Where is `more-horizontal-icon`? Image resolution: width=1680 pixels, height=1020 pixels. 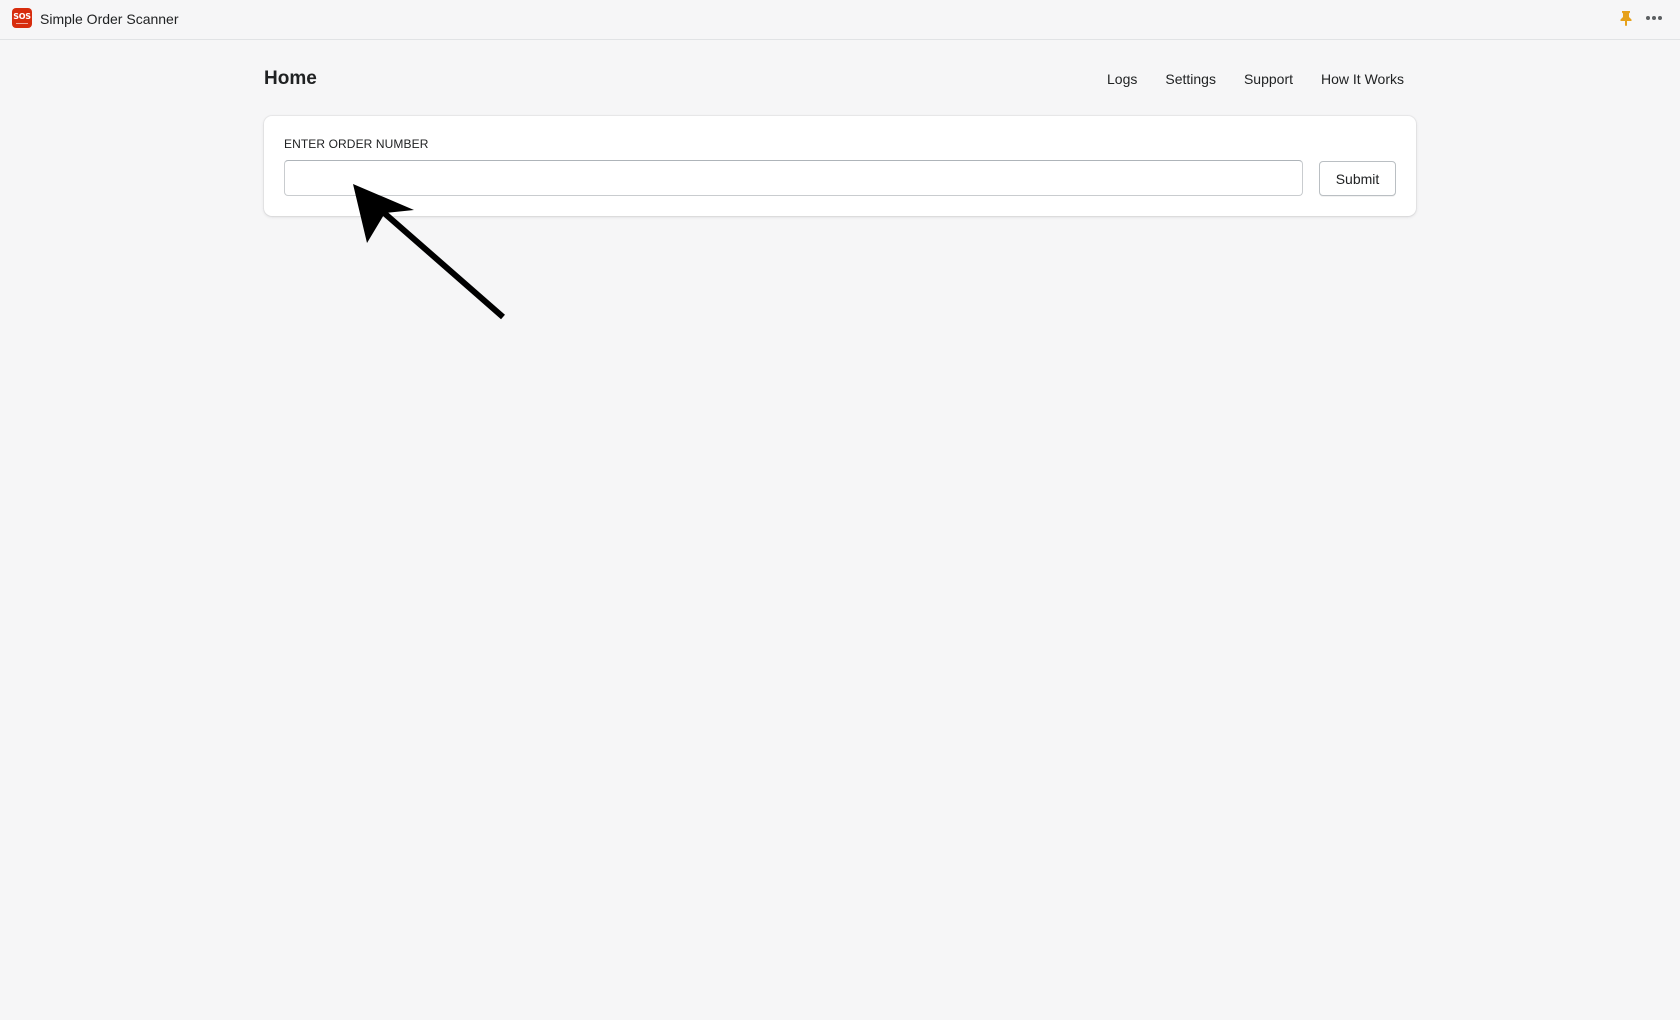
more-horizontal-icon is located at coordinates (1654, 18).